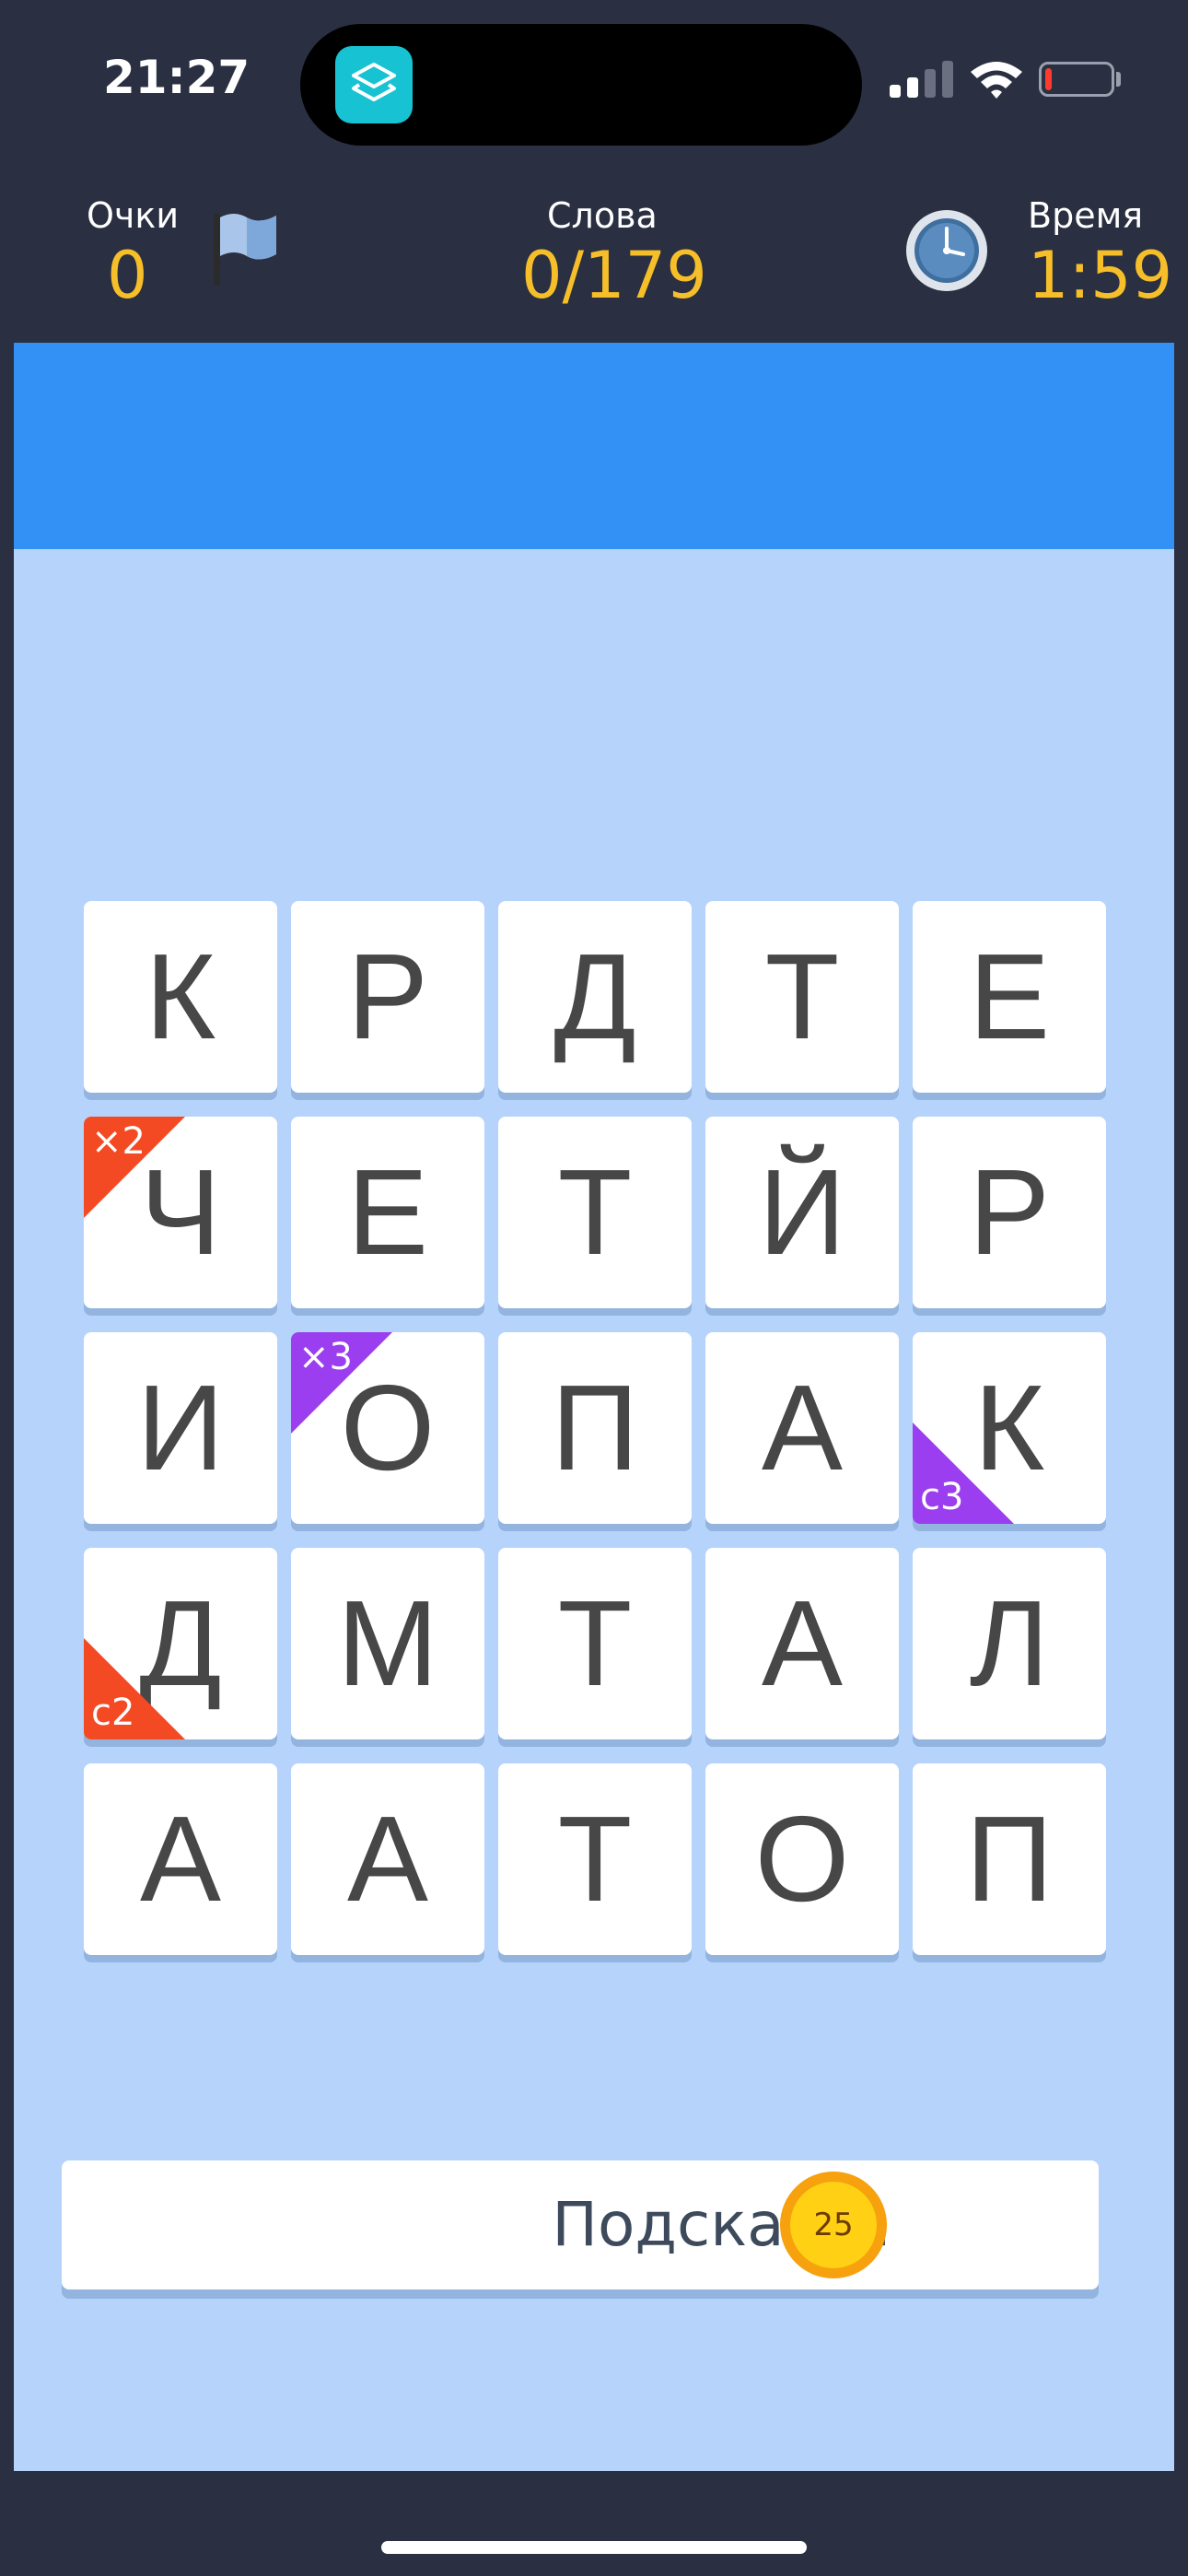 This screenshot has height=2576, width=1188. Describe the element at coordinates (387, 1428) in the screenshot. I see `letter-tile: О ×3` at that location.